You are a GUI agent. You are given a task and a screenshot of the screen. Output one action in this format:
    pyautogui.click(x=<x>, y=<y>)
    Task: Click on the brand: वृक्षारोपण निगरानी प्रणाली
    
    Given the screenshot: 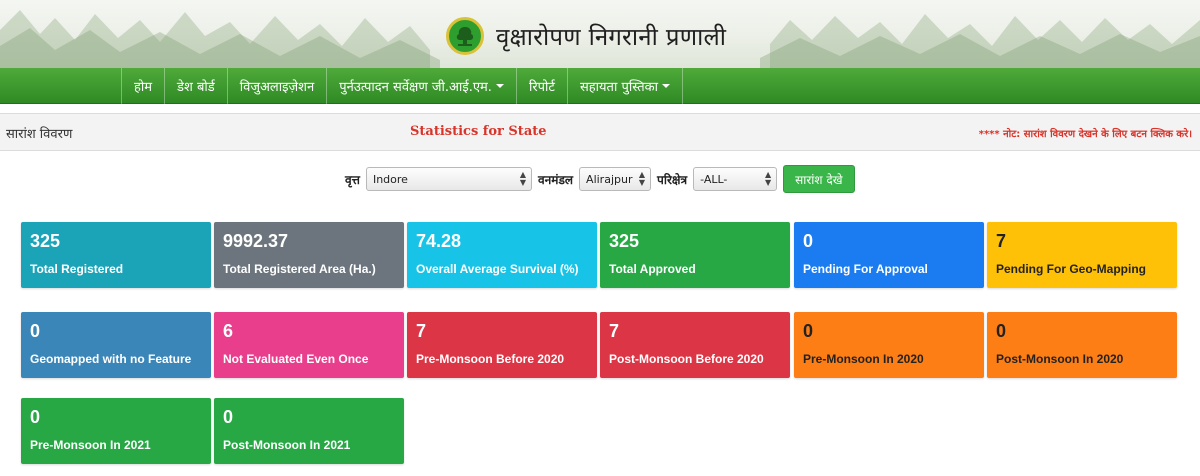 What is the action you would take?
    pyautogui.click(x=586, y=36)
    